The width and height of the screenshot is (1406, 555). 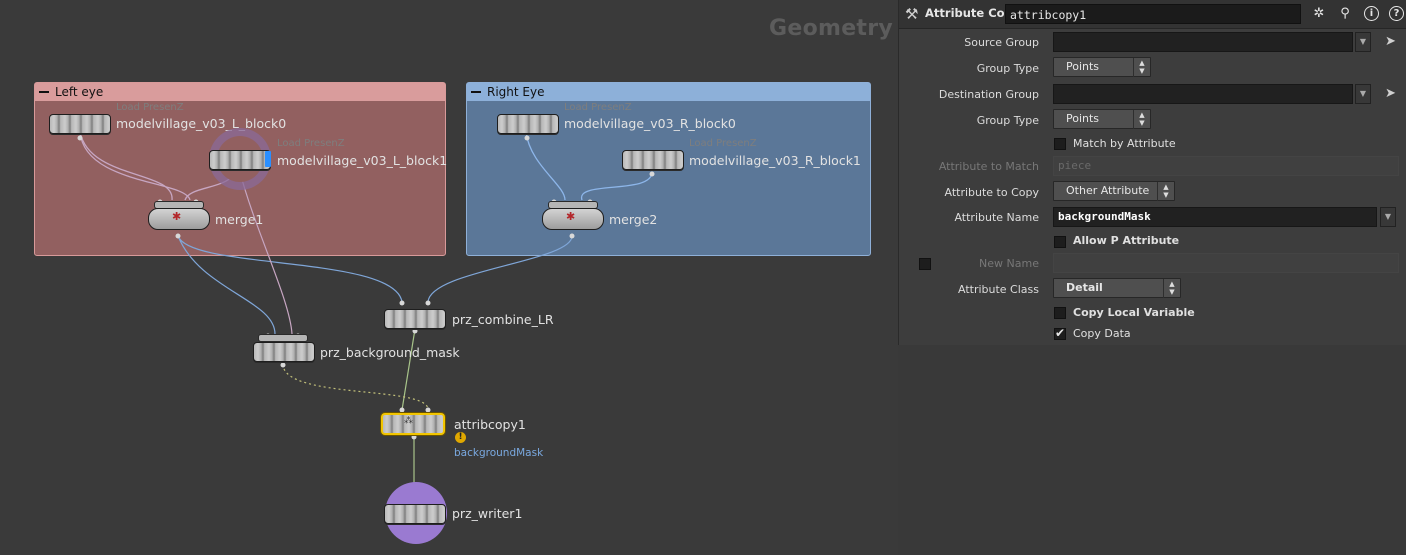 What do you see at coordinates (80, 124) in the screenshot?
I see `node-modelvillage-l-block0` at bounding box center [80, 124].